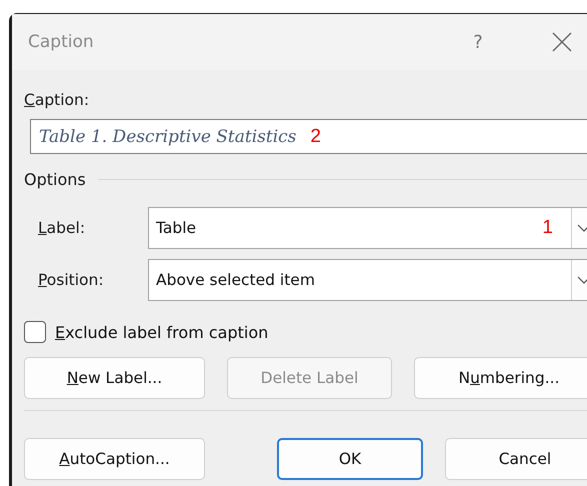 Image resolution: width=587 pixels, height=486 pixels. I want to click on caption-label: Caption:, so click(57, 100).